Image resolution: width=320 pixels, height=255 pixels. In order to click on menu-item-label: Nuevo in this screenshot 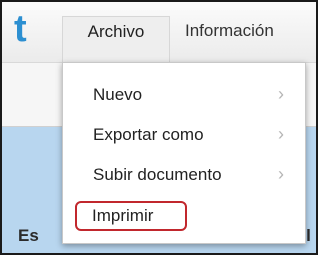, I will do `click(118, 94)`.